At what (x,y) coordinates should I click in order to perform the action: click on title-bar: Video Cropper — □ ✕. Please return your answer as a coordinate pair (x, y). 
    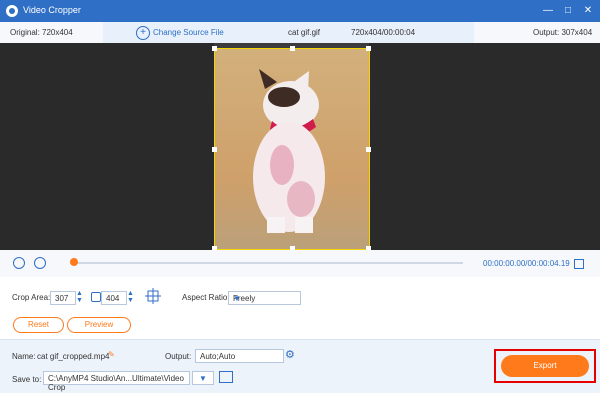
    Looking at the image, I should click on (300, 11).